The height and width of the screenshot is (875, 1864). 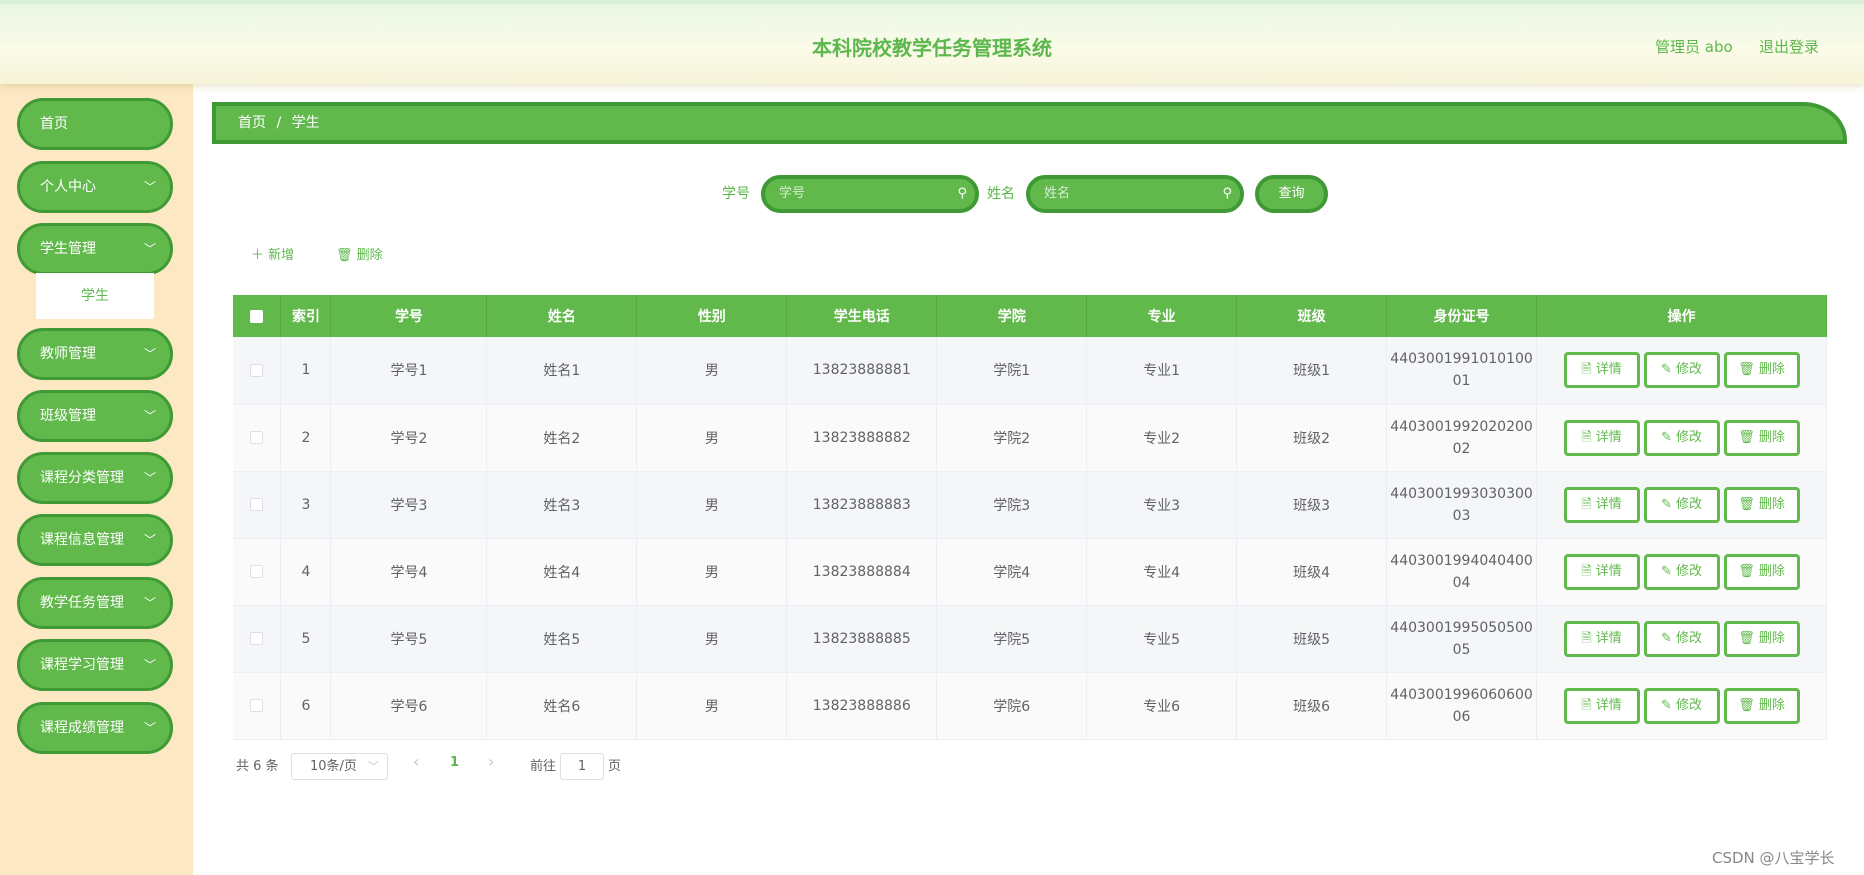 I want to click on sidebar-item-home: 首页, so click(x=95, y=124).